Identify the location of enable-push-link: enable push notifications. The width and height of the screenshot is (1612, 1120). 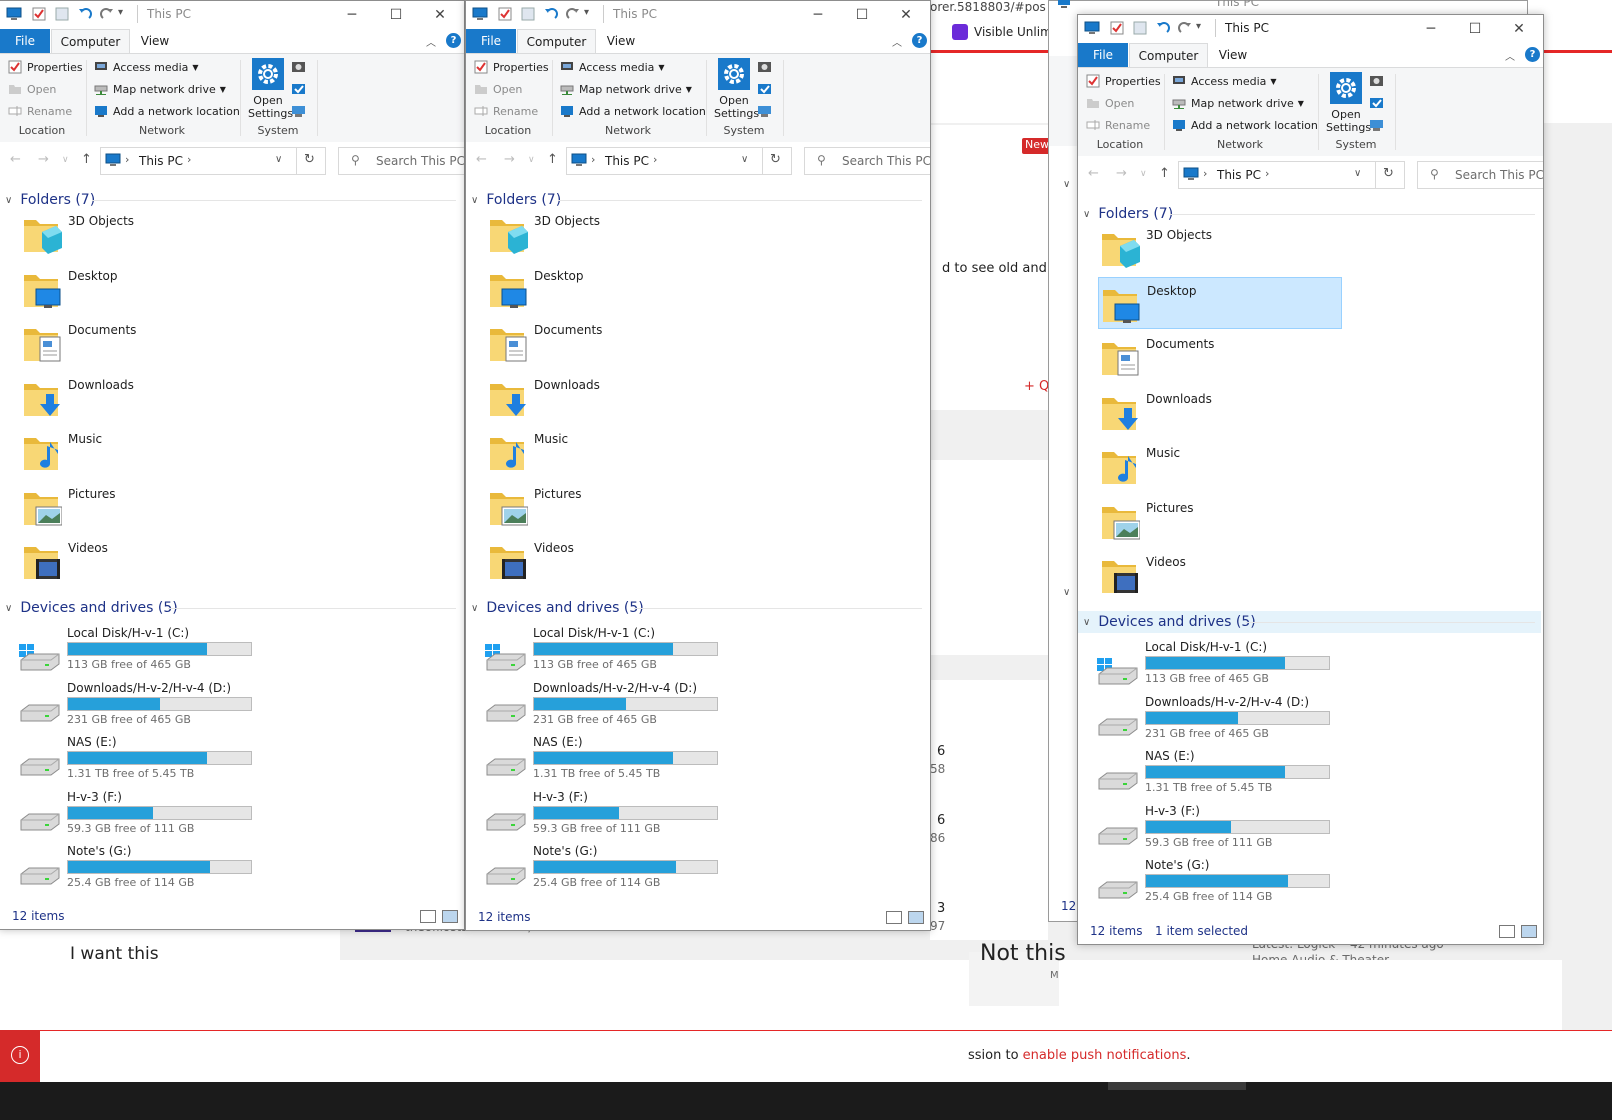
(1105, 1055).